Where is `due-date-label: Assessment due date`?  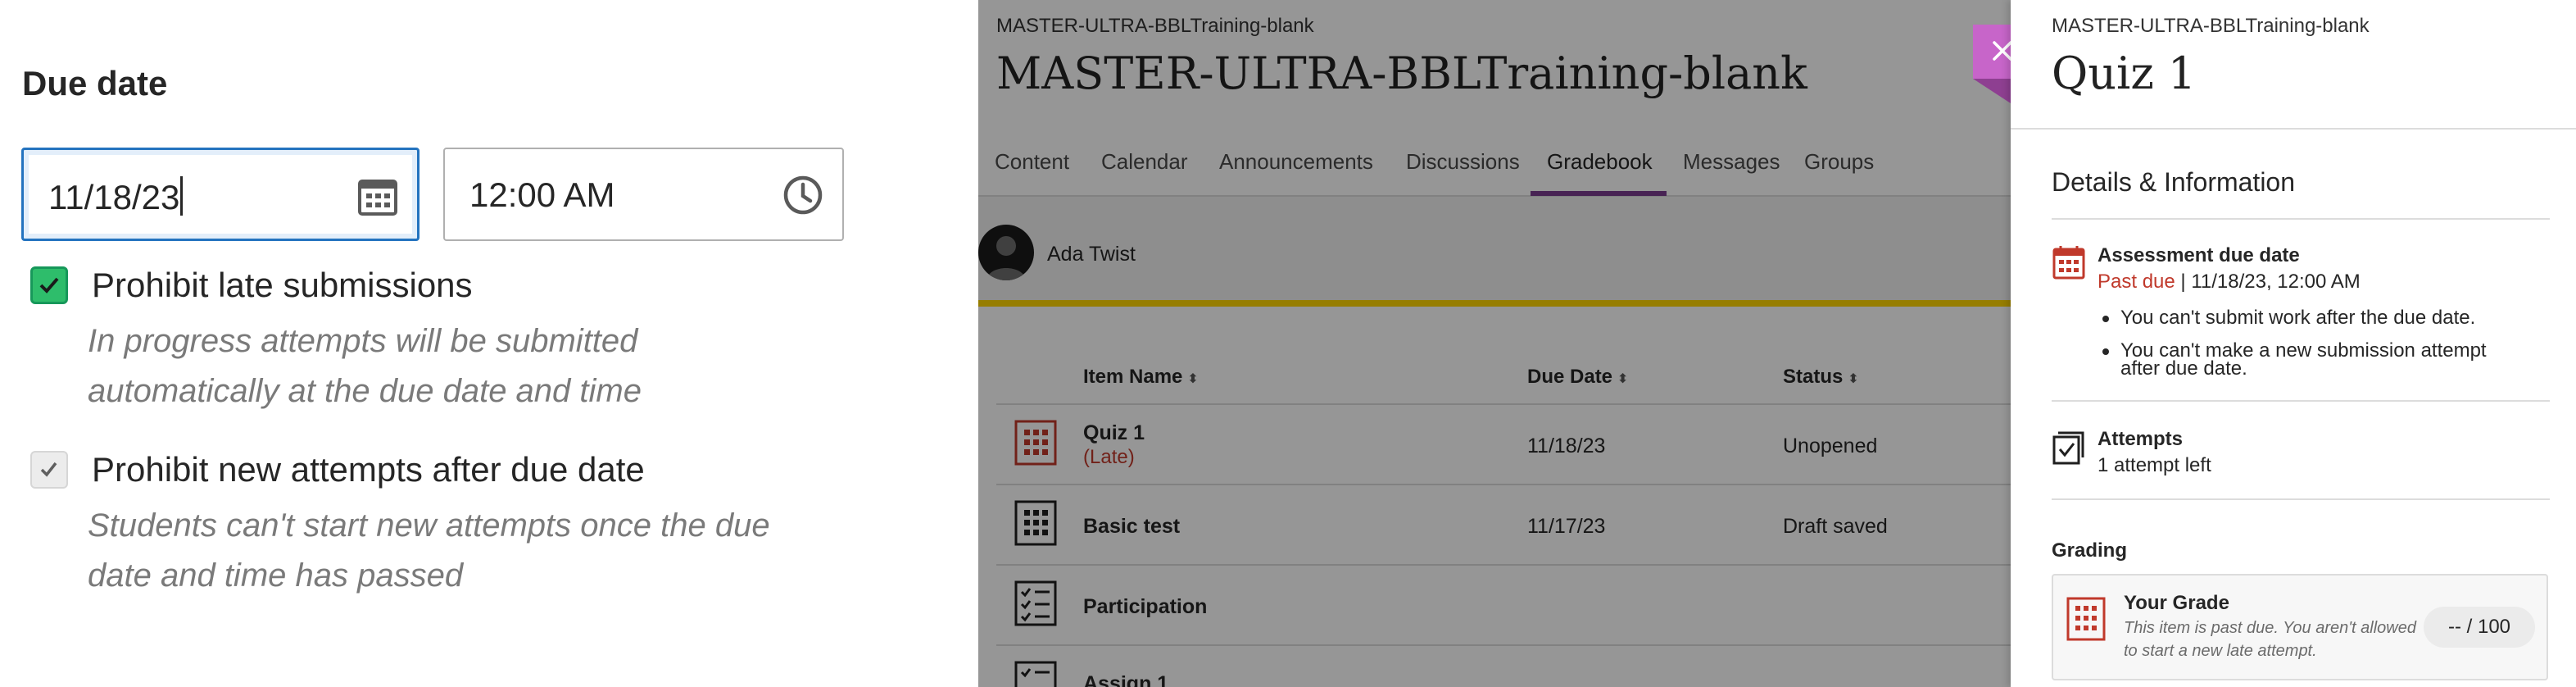 due-date-label: Assessment due date is located at coordinates (2199, 255).